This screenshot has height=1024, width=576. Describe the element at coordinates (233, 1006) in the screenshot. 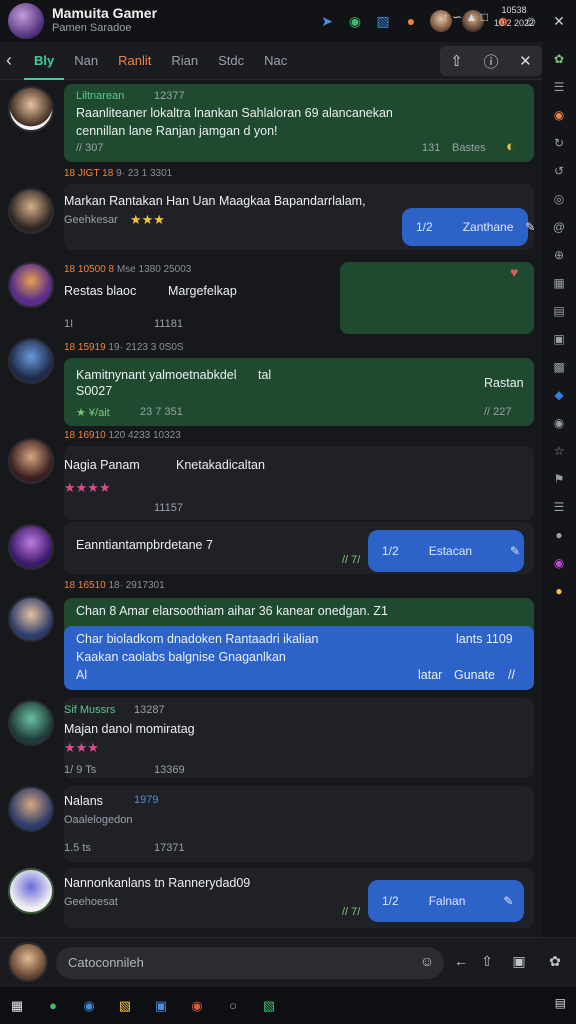

I see `circle-icon: ○` at that location.